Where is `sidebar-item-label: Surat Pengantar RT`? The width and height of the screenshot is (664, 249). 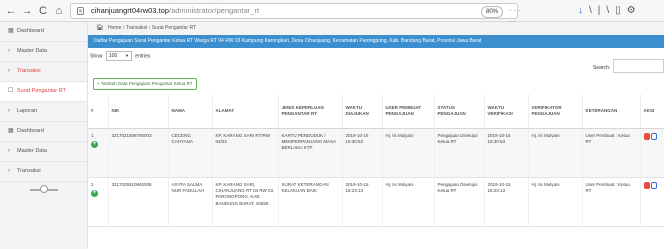 sidebar-item-label: Surat Pengantar RT is located at coordinates (41, 91).